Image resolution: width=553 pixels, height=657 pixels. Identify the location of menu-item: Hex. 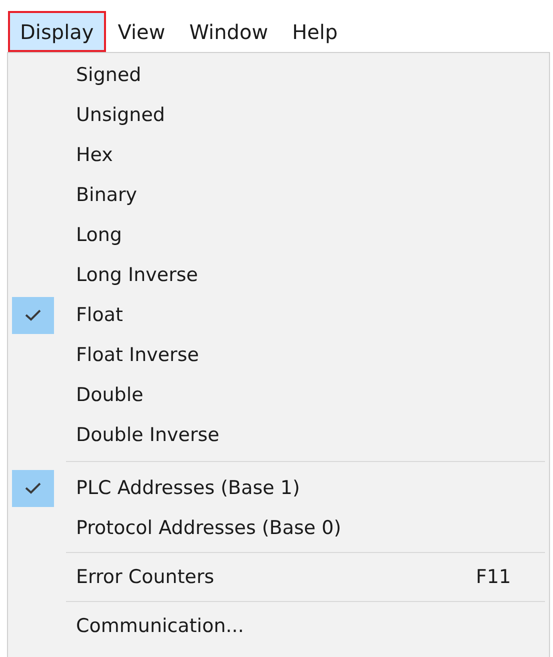
(278, 155).